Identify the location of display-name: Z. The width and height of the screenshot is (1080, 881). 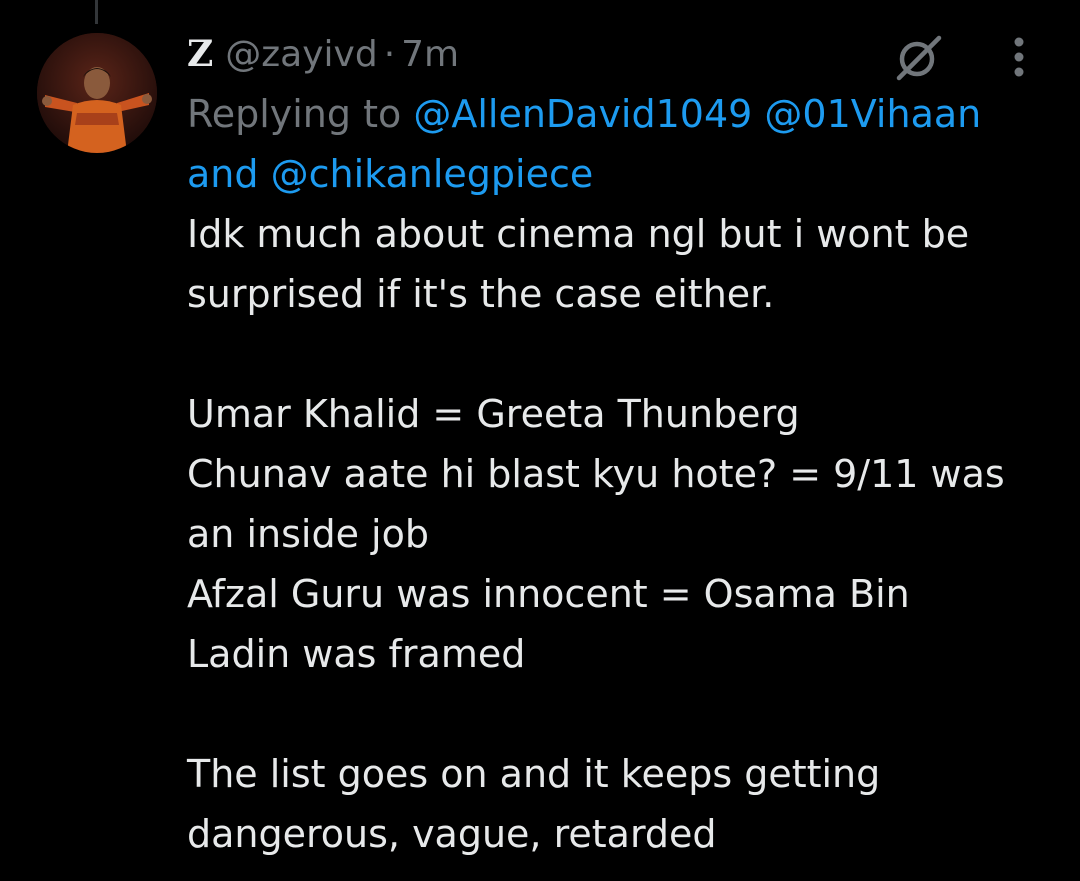
(200, 54).